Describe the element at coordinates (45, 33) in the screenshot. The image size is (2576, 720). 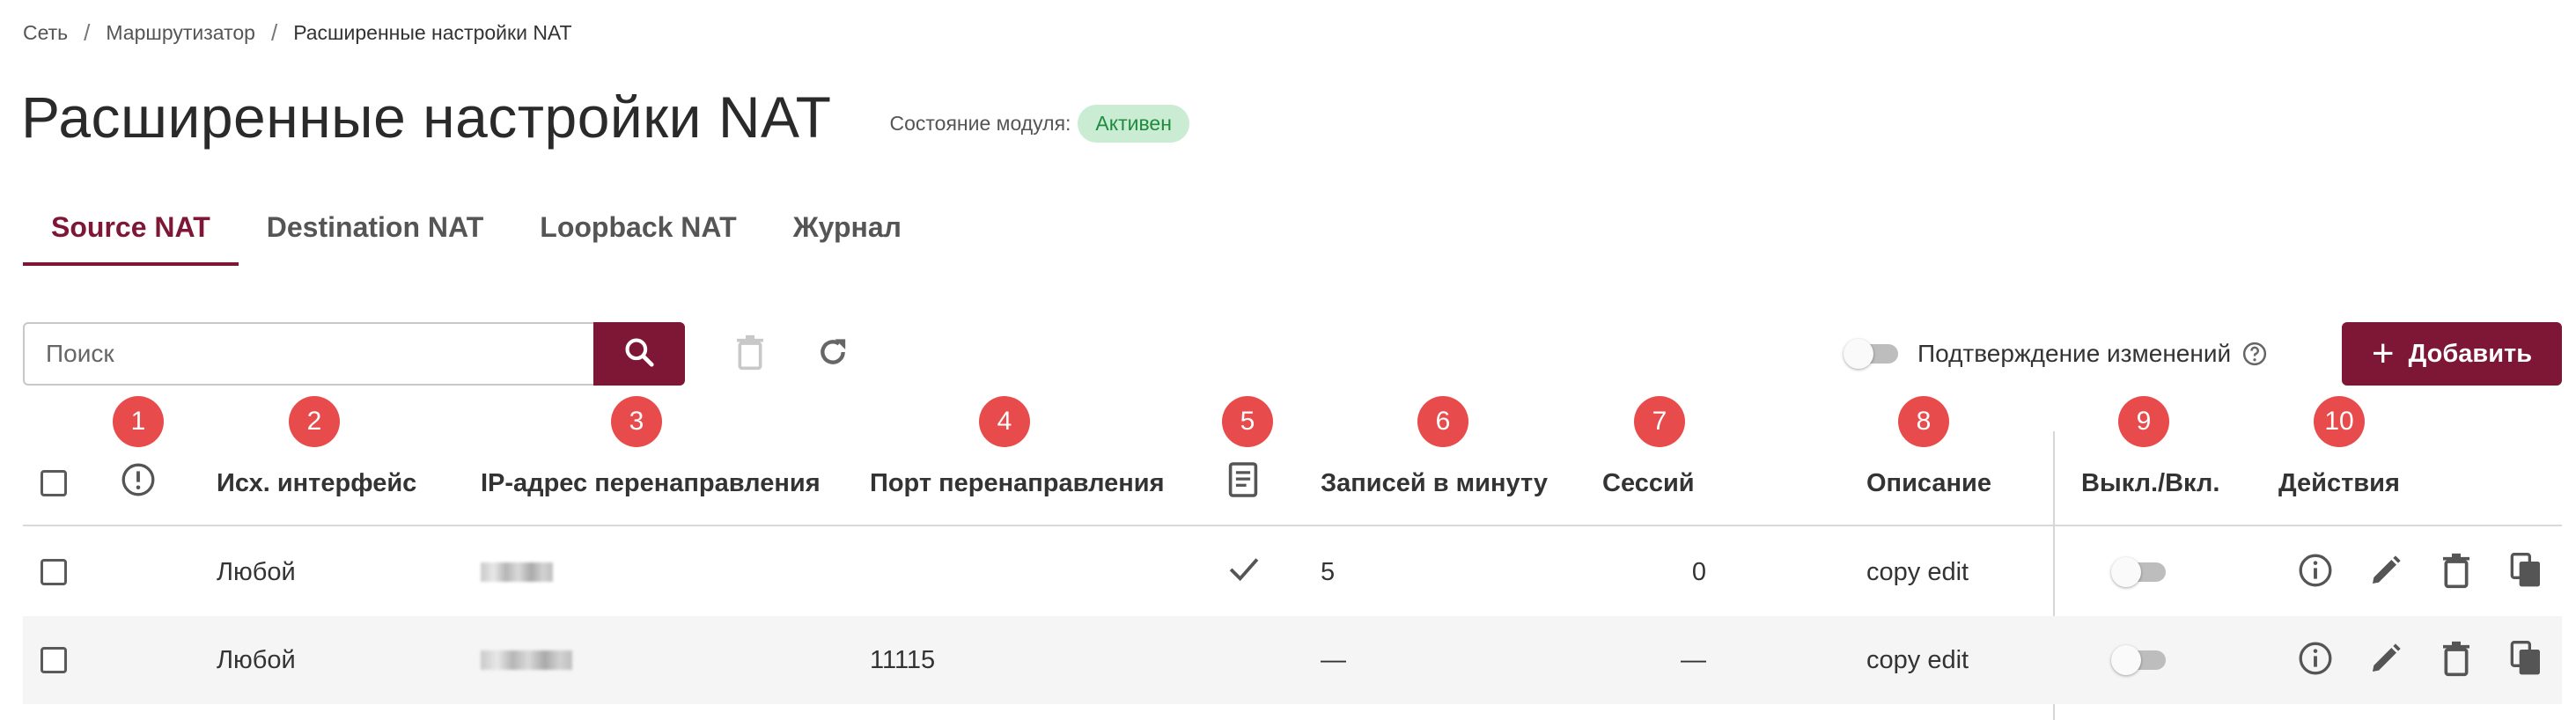
I see `breadcrumb-item-network: Сеть` at that location.